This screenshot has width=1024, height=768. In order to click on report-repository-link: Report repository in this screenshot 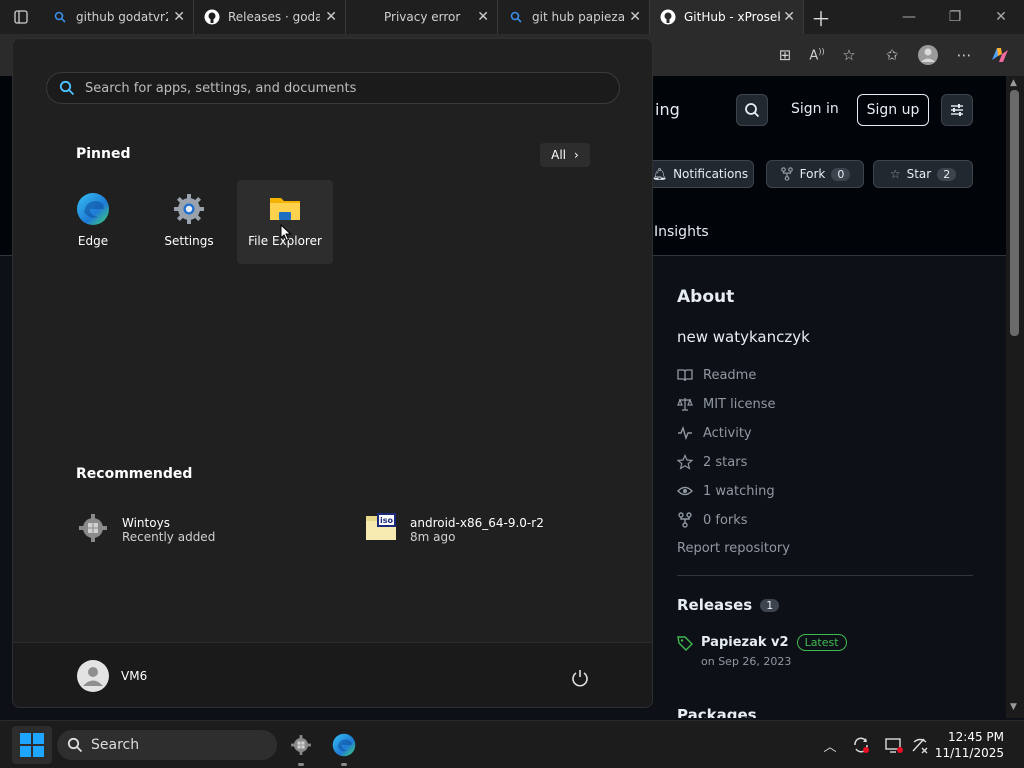, I will do `click(733, 548)`.